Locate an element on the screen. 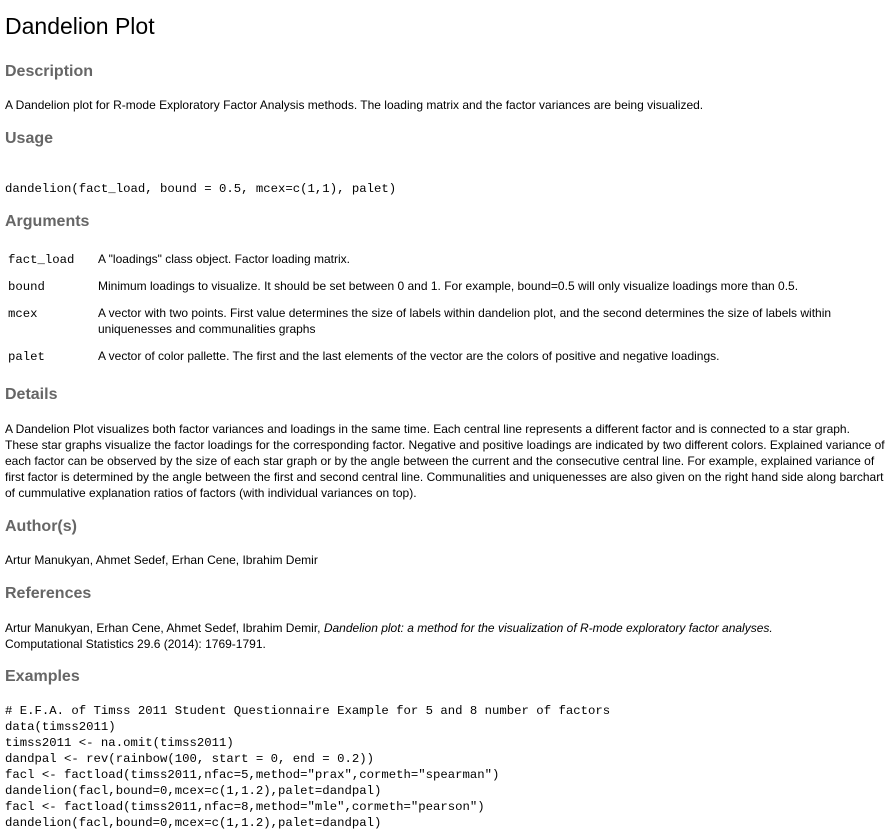  examples-heading: Examples is located at coordinates (42, 676).